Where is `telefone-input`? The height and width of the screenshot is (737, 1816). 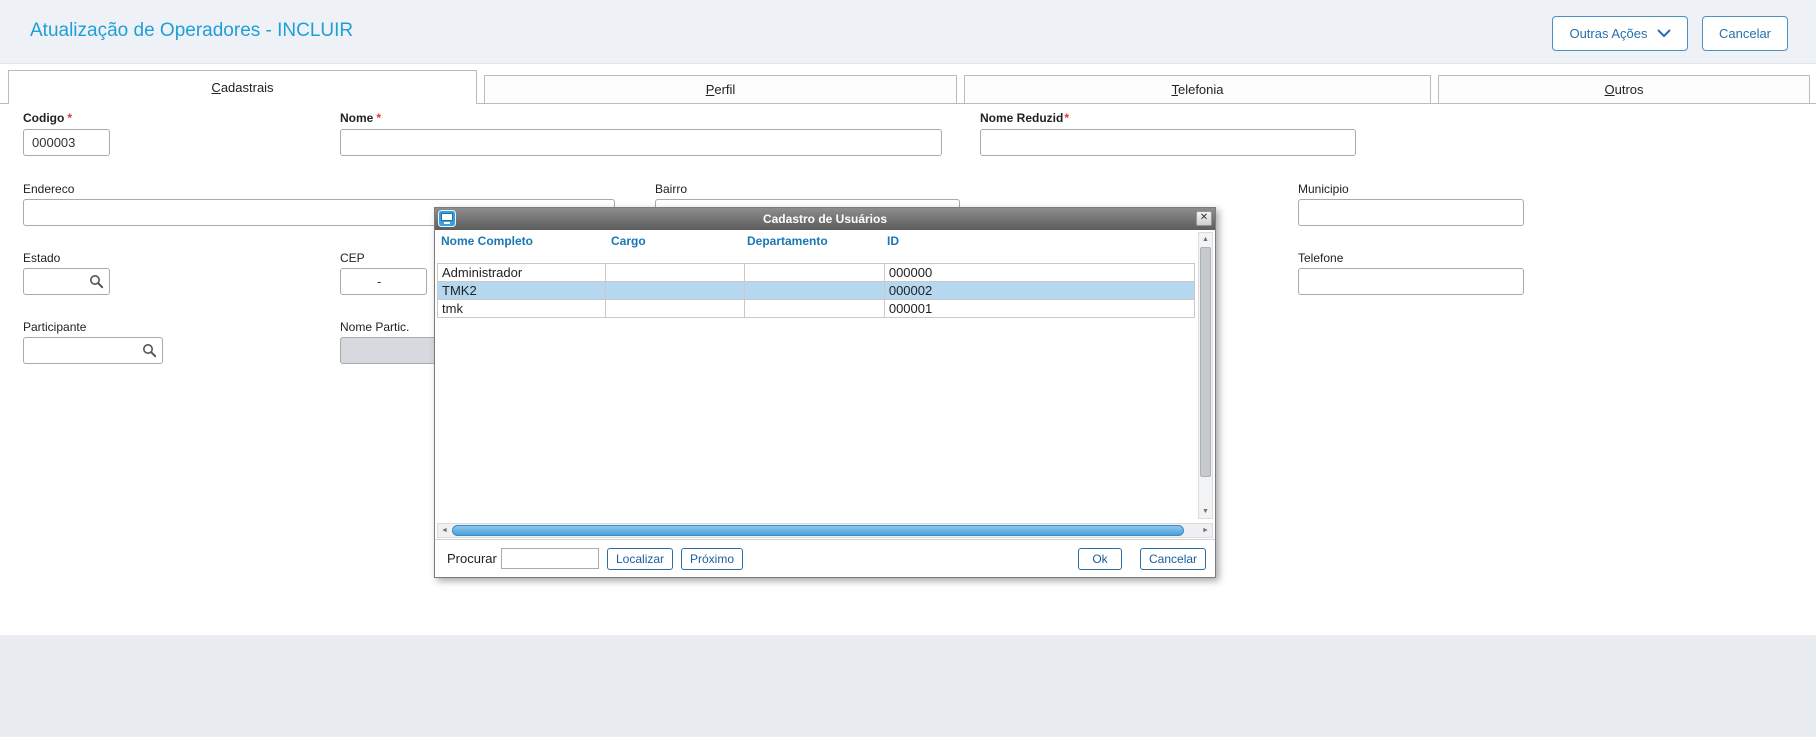 telefone-input is located at coordinates (1411, 281).